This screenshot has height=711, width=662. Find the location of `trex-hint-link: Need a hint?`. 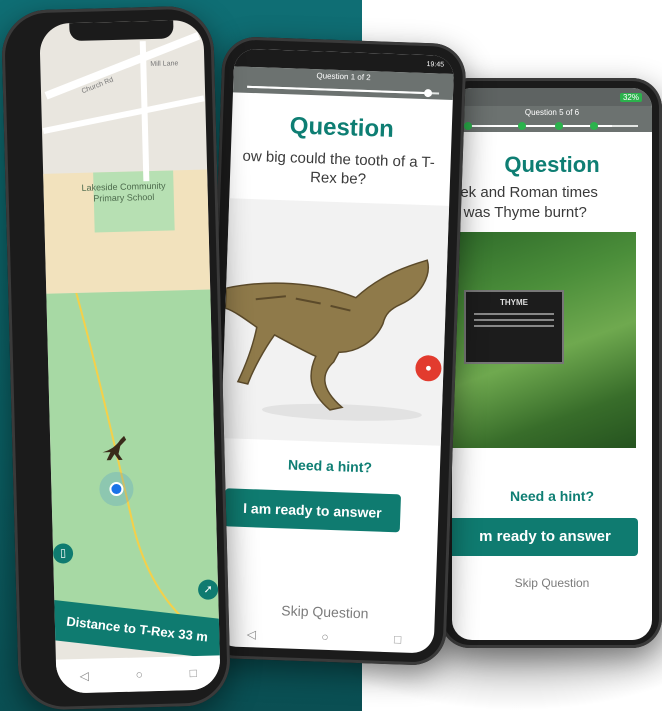

trex-hint-link: Need a hint? is located at coordinates (330, 466).